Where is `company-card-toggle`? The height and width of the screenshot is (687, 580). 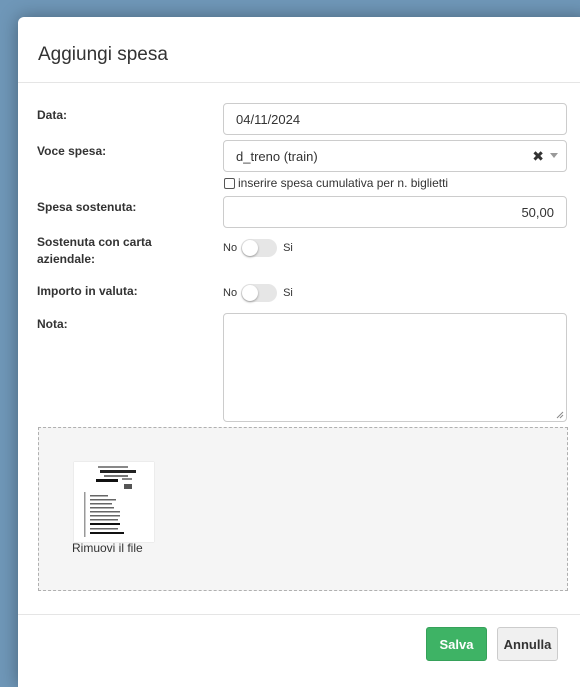
company-card-toggle is located at coordinates (259, 248).